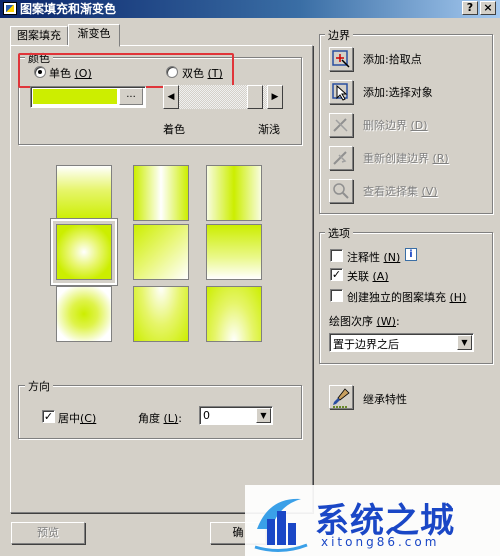  What do you see at coordinates (84, 252) in the screenshot?
I see `gradient-spherical` at bounding box center [84, 252].